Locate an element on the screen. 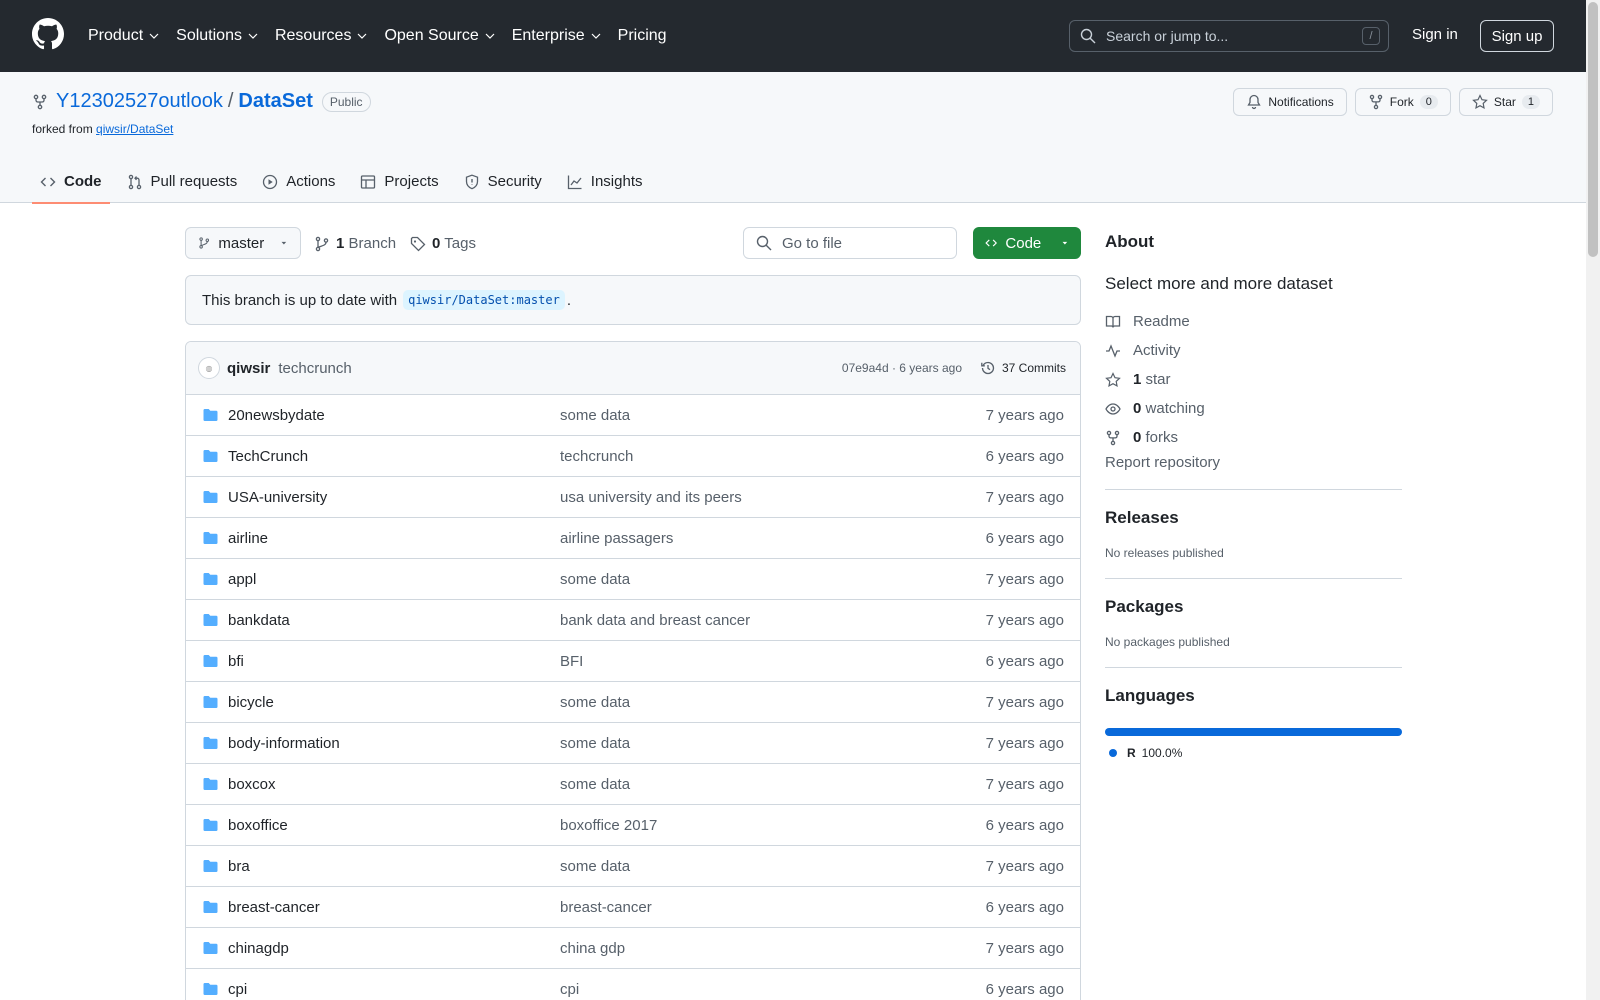 Image resolution: width=1600 pixels, height=1000 pixels. fork-button: Fork 0 is located at coordinates (1402, 102).